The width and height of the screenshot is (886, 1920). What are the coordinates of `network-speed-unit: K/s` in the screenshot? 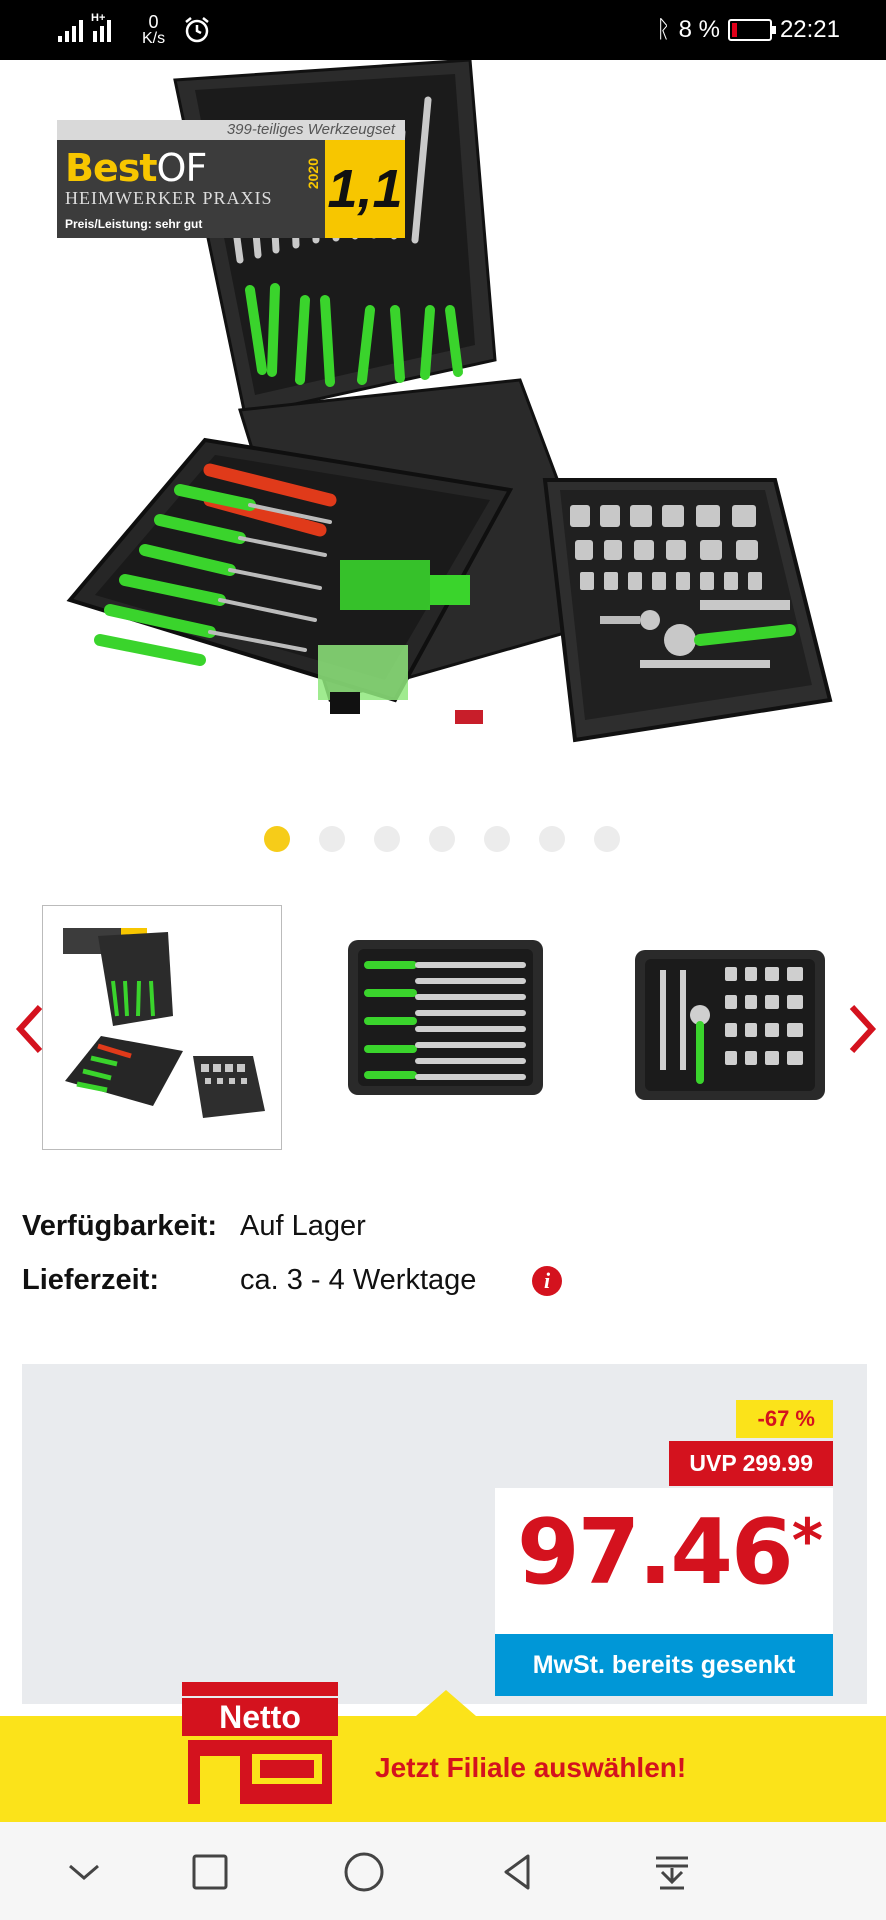 It's located at (154, 38).